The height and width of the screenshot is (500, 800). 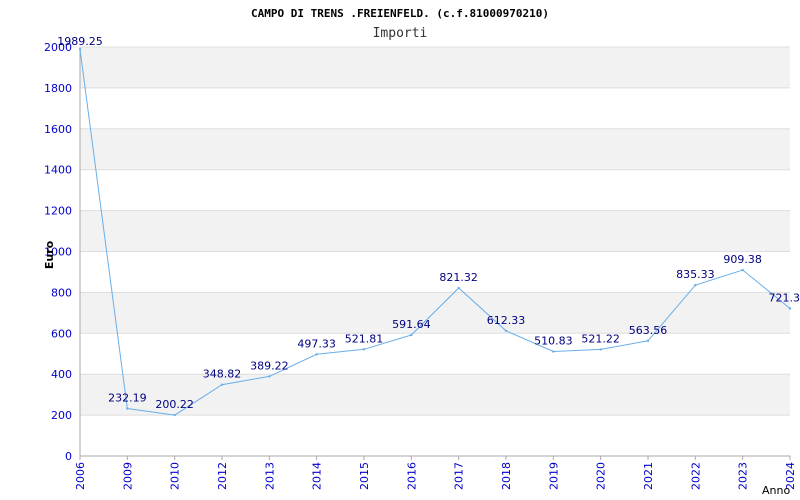 I want to click on y-tick-label: 1800, so click(x=58, y=88).